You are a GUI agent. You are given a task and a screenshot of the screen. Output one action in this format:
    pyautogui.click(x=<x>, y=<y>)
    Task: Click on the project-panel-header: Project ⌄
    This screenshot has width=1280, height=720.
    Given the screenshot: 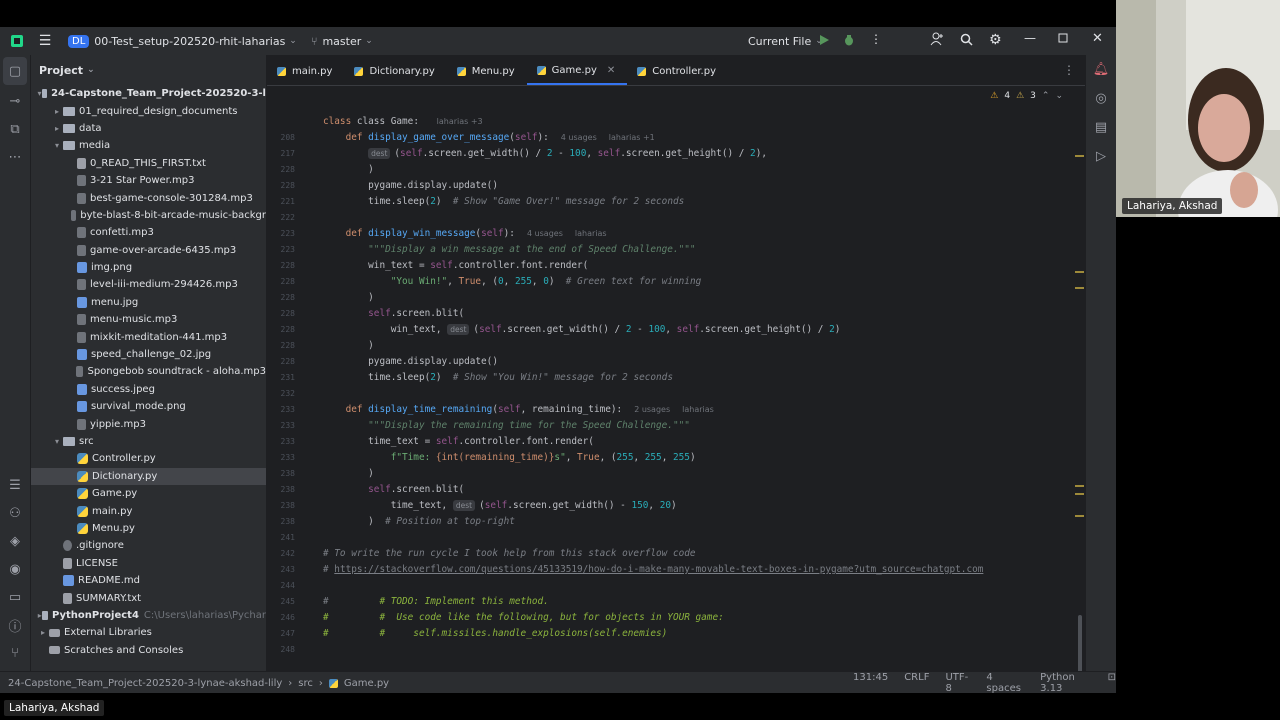 What is the action you would take?
    pyautogui.click(x=148, y=70)
    